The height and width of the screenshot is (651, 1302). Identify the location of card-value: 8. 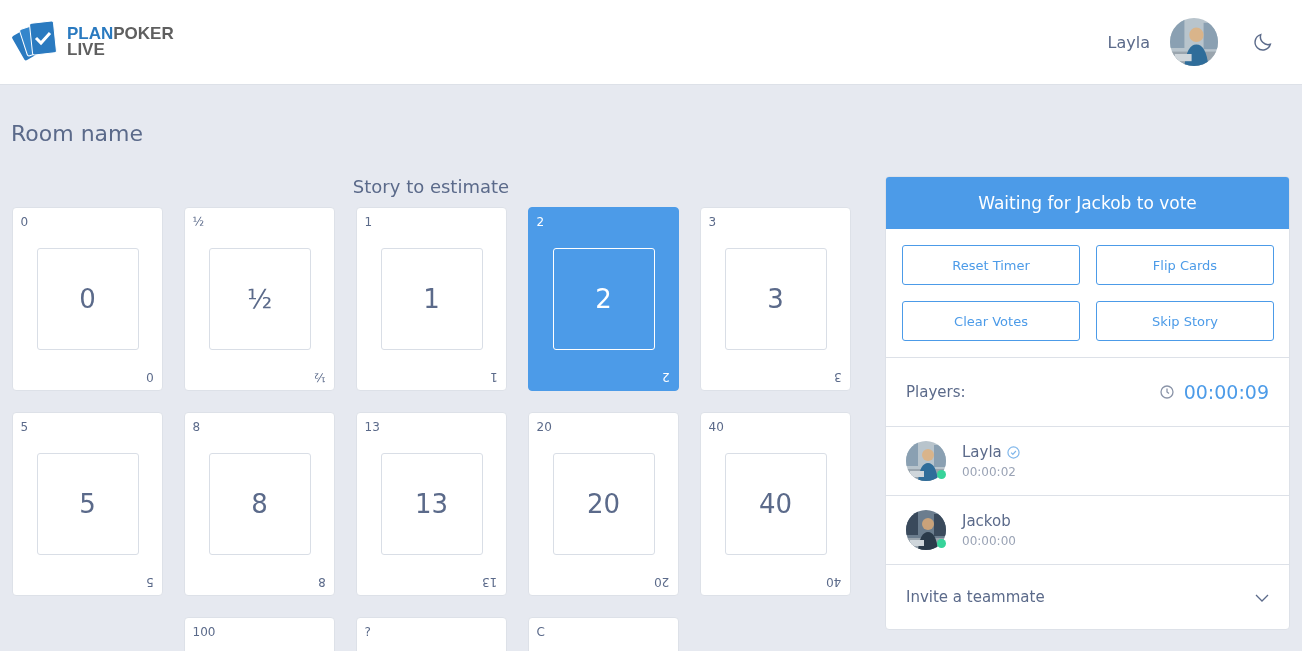
(259, 504).